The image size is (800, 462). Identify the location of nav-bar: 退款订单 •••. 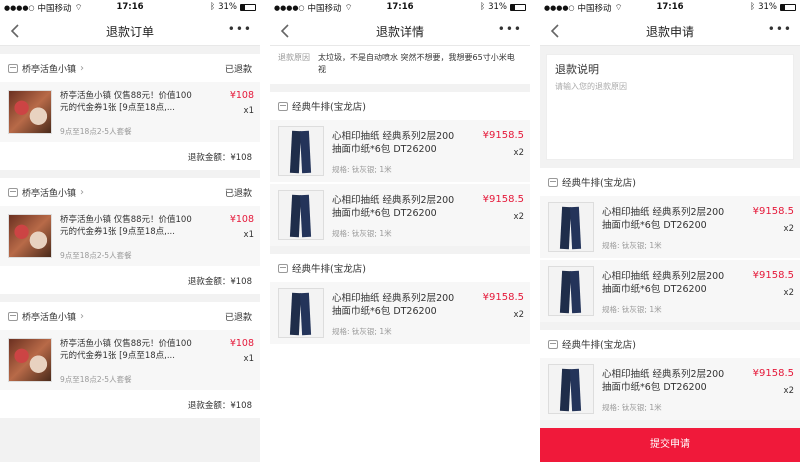
(130, 31).